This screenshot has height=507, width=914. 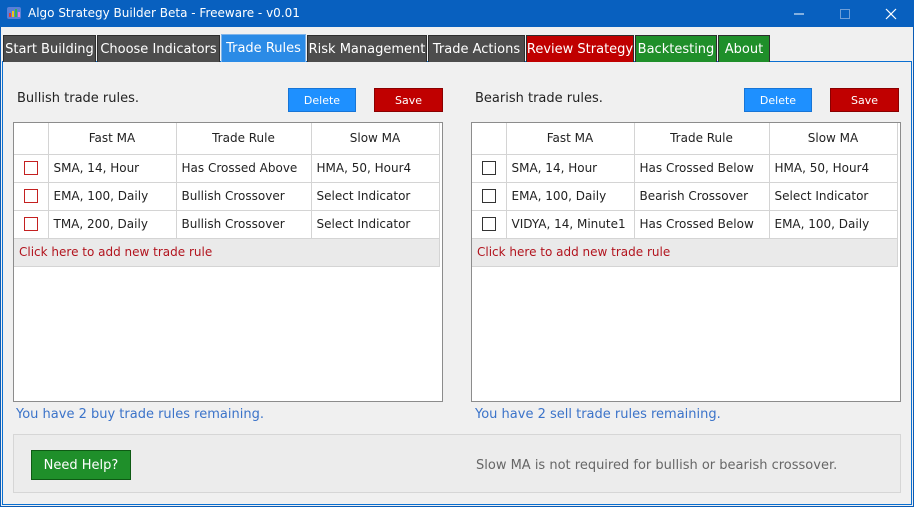 What do you see at coordinates (112, 224) in the screenshot?
I see `fast-ma-cell: TMA, 200, Daily` at bounding box center [112, 224].